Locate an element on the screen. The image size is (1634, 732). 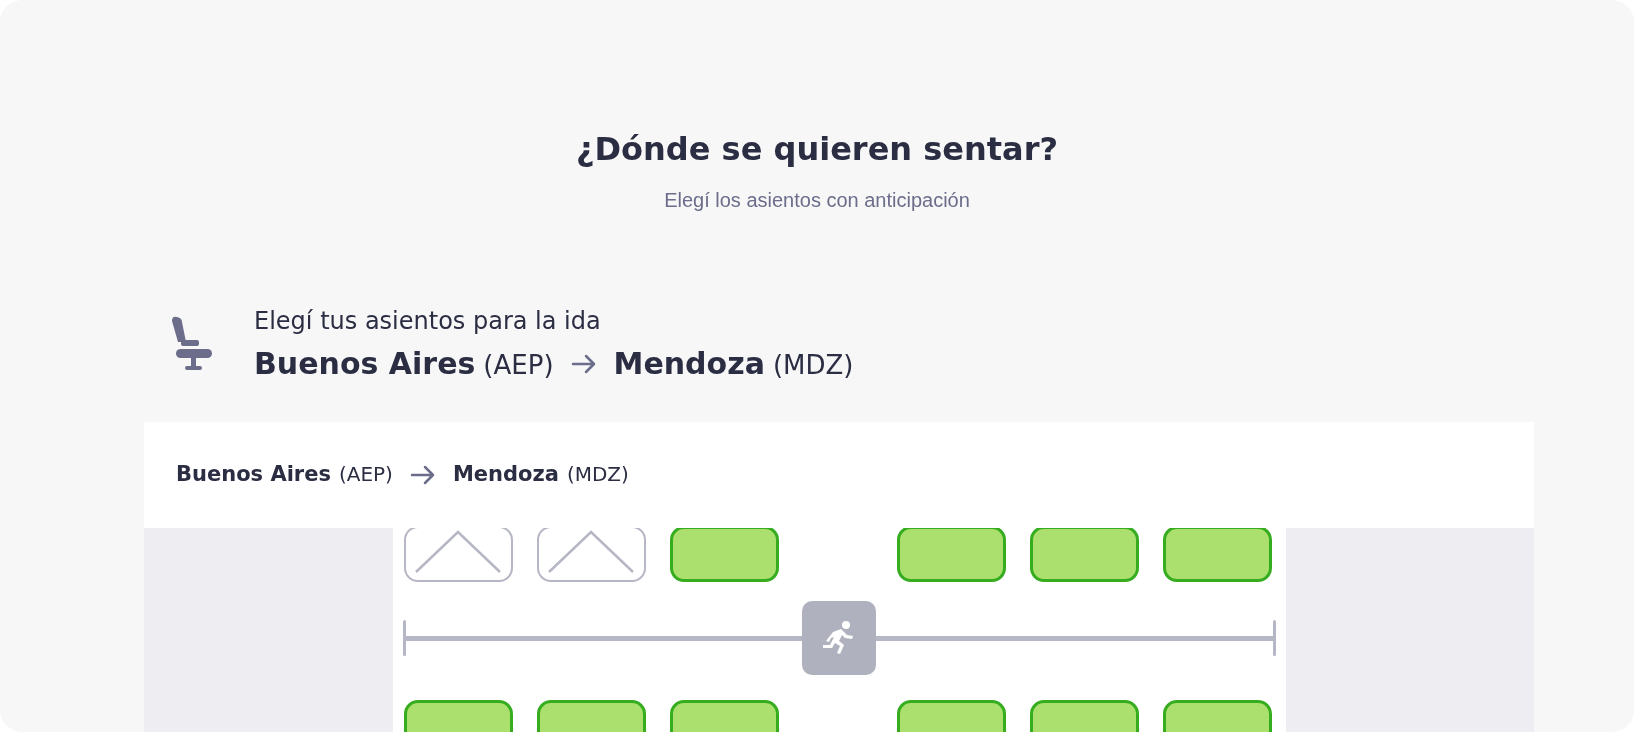
page-subtitle: Elegí los asientos con anticipación is located at coordinates (817, 200).